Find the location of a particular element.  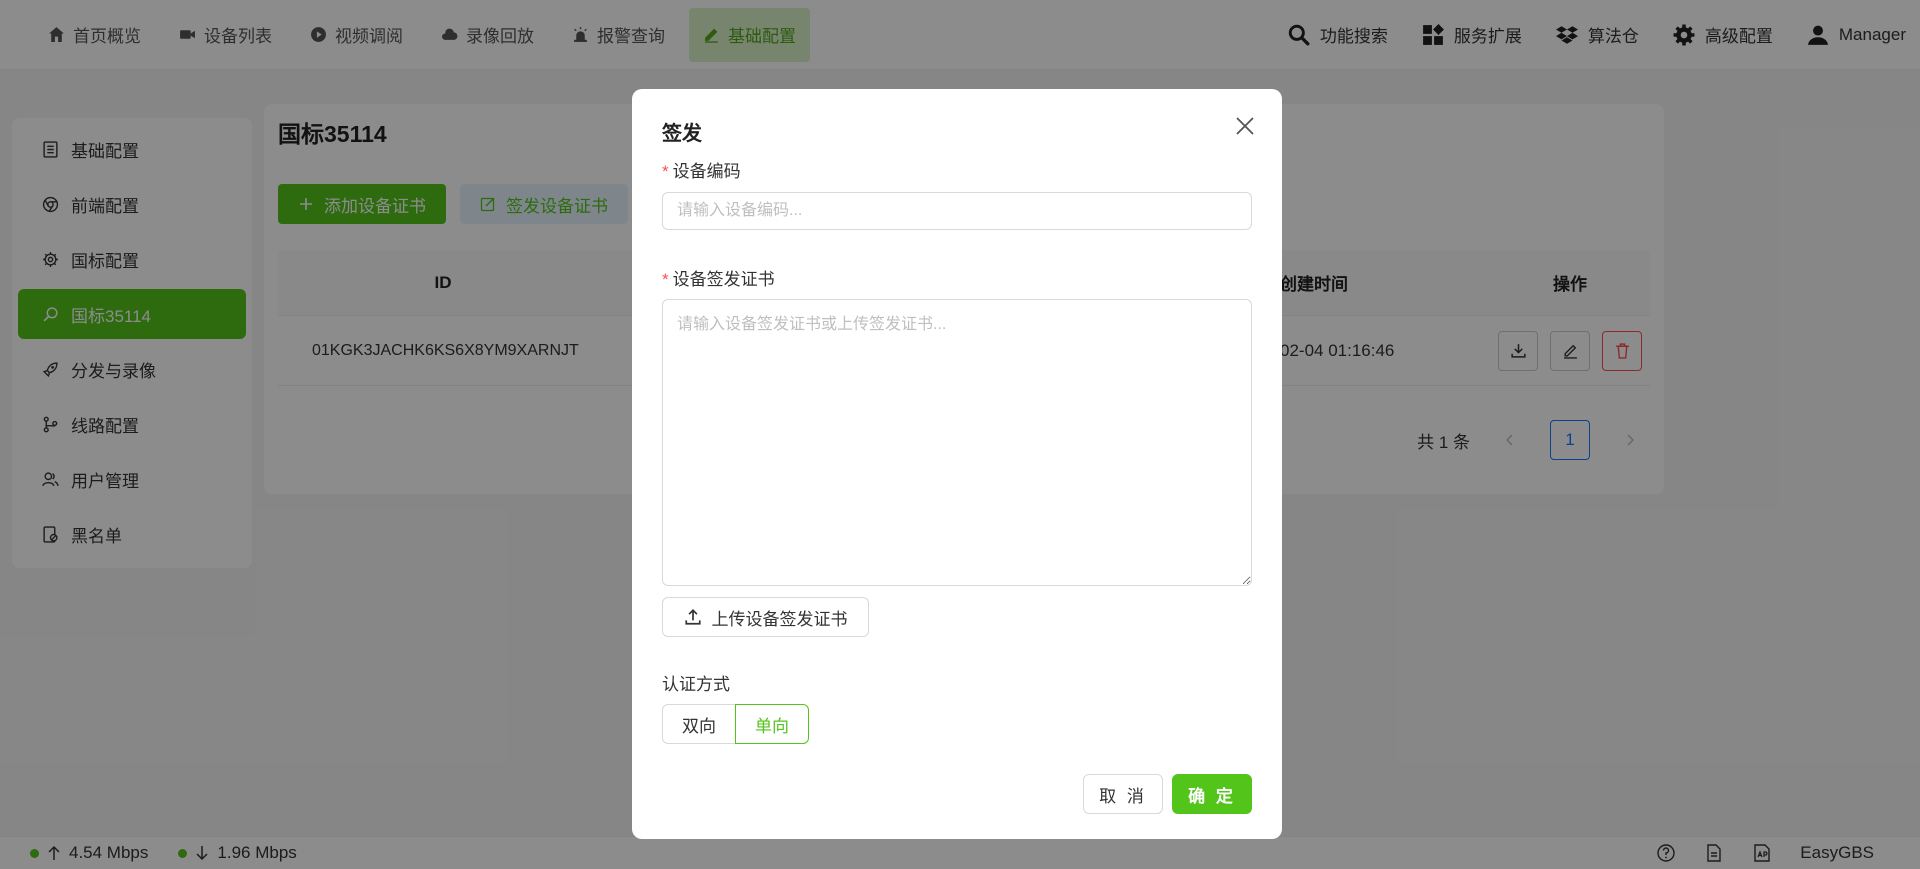

auth-method-selector: 双向 单向 is located at coordinates (735, 724).